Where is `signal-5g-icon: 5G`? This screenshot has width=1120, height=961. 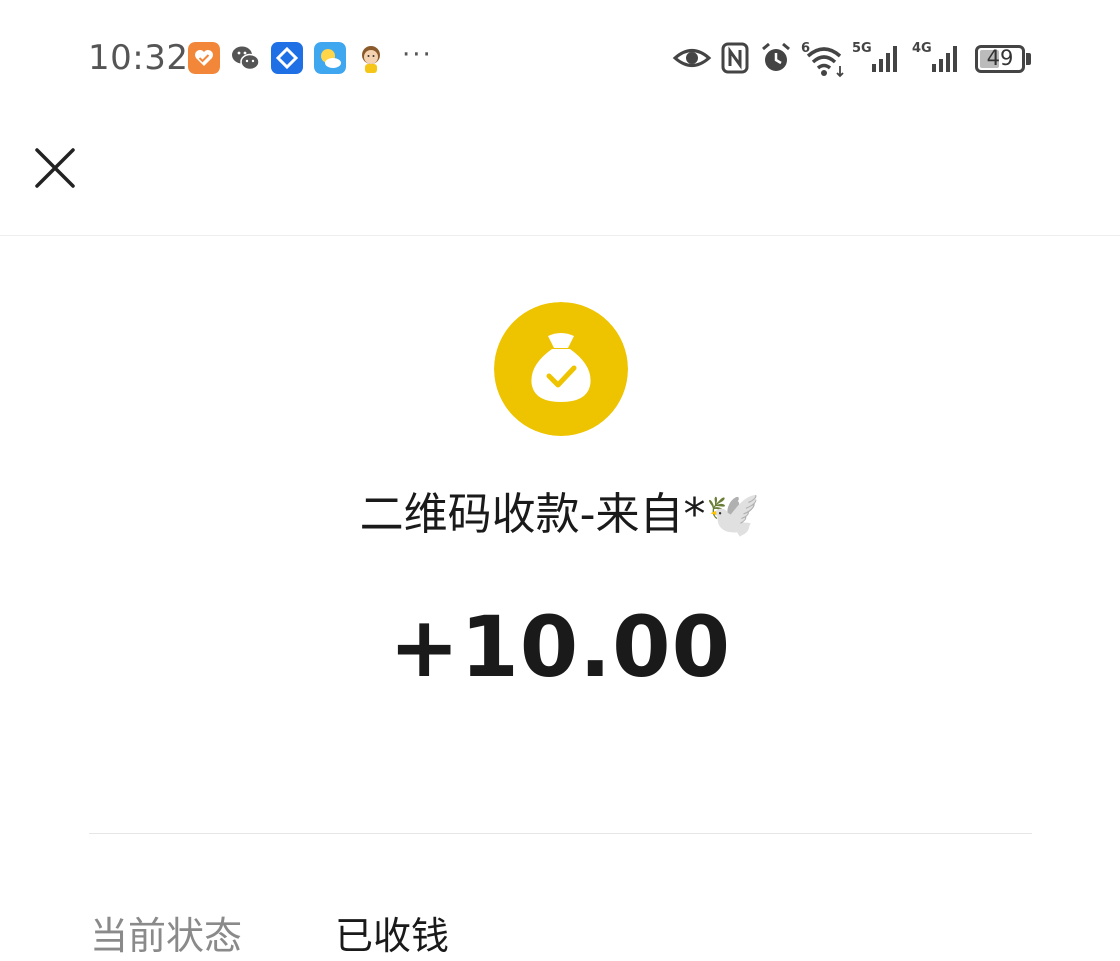 signal-5g-icon: 5G is located at coordinates (874, 56).